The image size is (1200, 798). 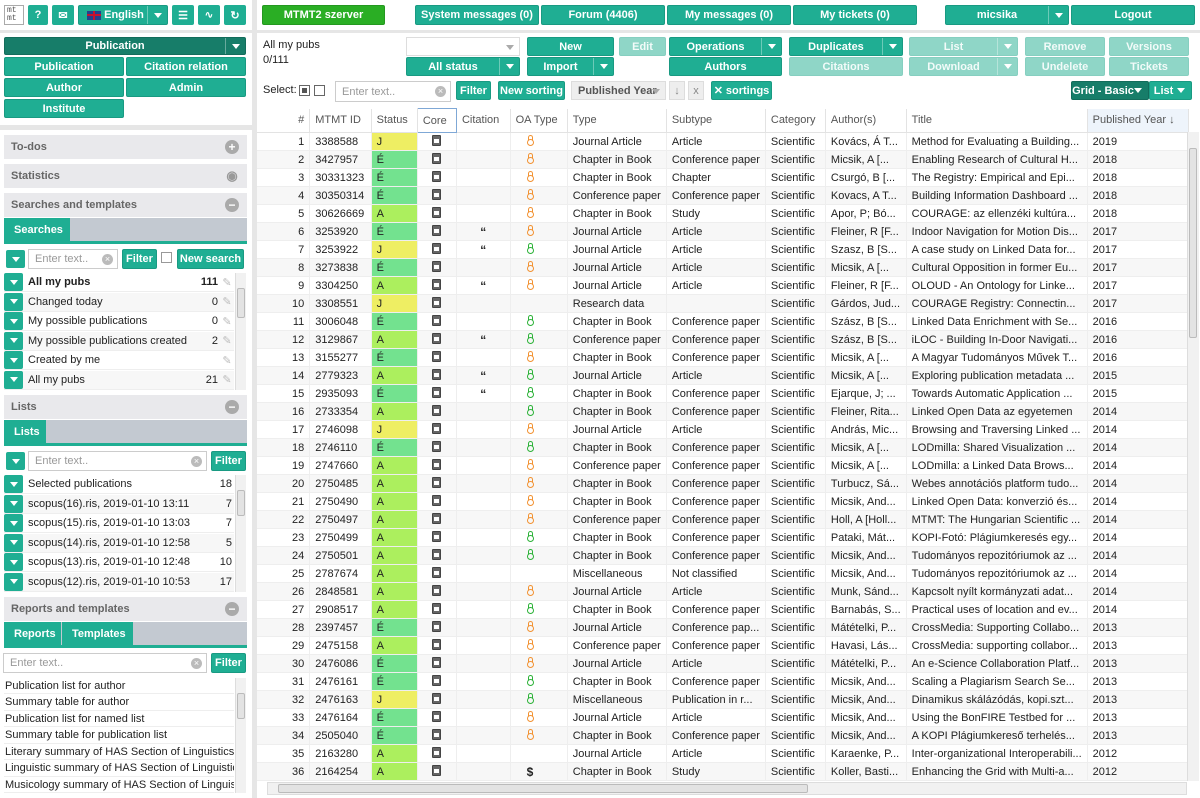 I want to click on todos-header: To-dos +, so click(x=125, y=147).